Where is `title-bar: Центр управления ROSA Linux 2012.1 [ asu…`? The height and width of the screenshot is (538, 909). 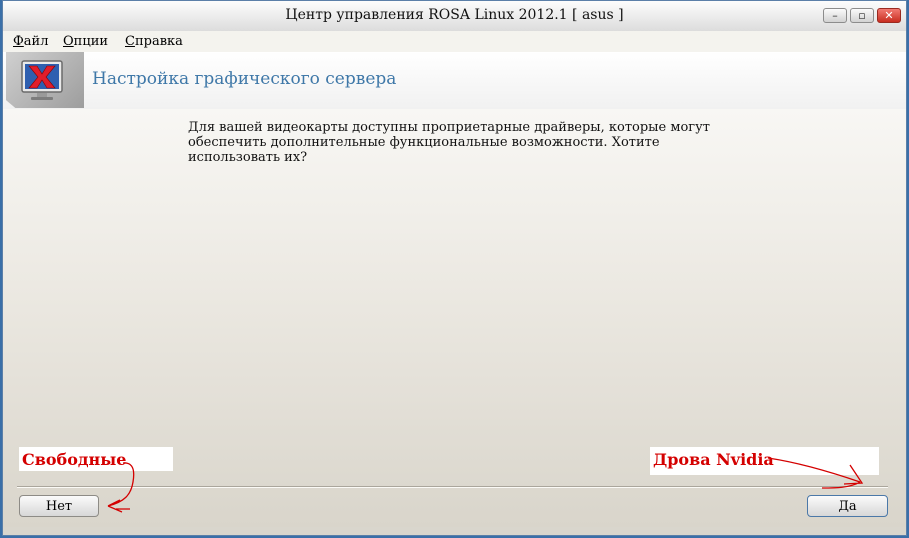 title-bar: Центр управления ROSA Linux 2012.1 [ asu… is located at coordinates (454, 16).